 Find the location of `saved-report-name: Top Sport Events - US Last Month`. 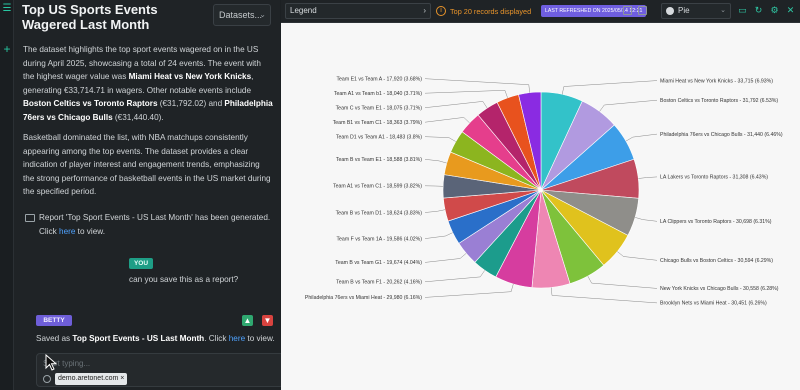

saved-report-name: Top Sport Events - US Last Month is located at coordinates (138, 338).